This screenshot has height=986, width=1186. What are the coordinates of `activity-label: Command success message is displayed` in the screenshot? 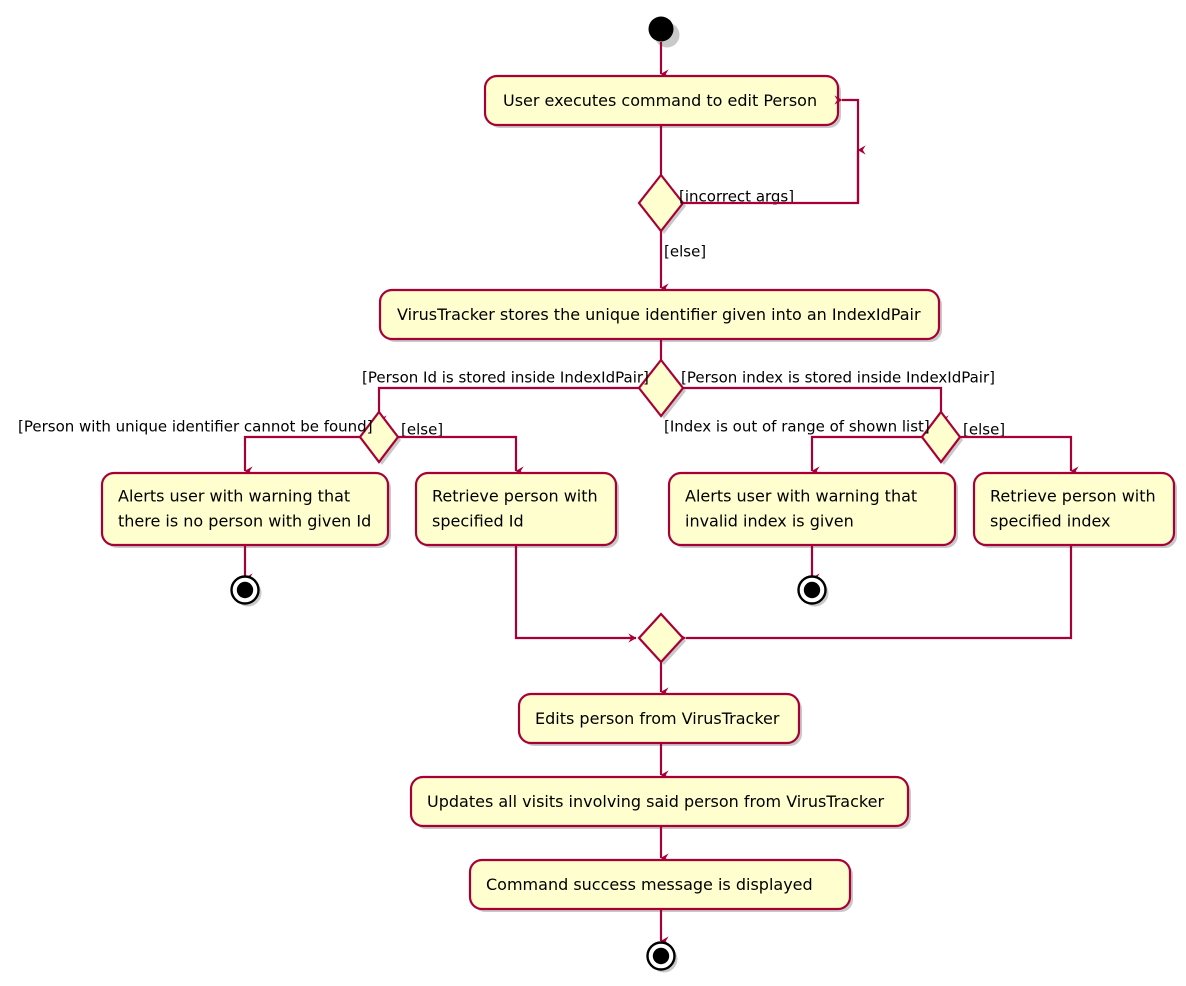 It's located at (649, 884).